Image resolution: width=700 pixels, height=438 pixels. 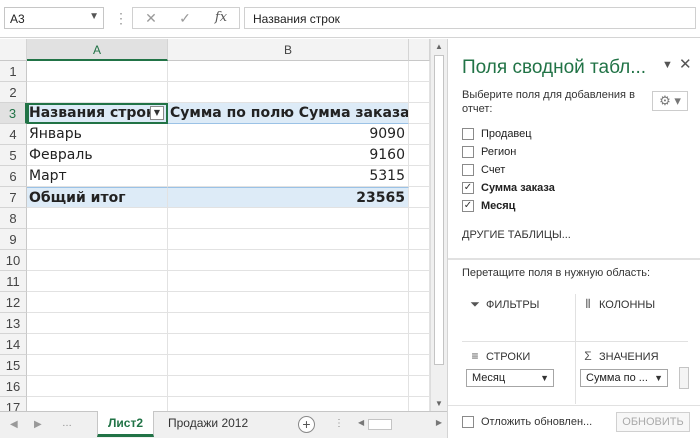 What do you see at coordinates (670, 101) in the screenshot?
I see `gear-icon: ⚙ ▾` at bounding box center [670, 101].